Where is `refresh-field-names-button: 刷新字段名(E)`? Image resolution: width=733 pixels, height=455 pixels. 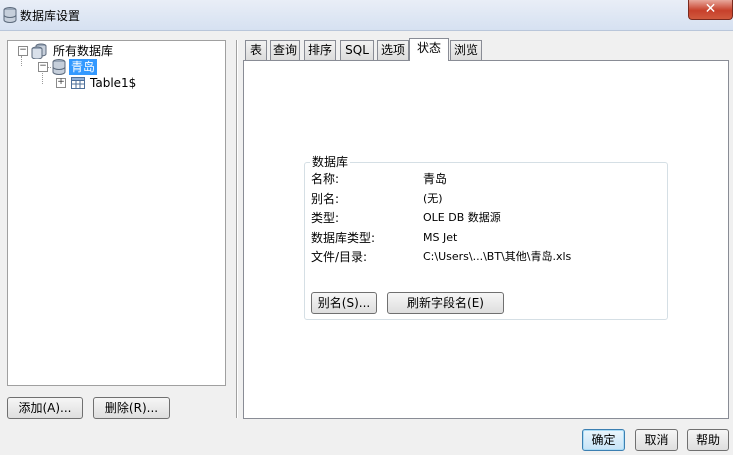
refresh-field-names-button: 刷新字段名(E) is located at coordinates (445, 303).